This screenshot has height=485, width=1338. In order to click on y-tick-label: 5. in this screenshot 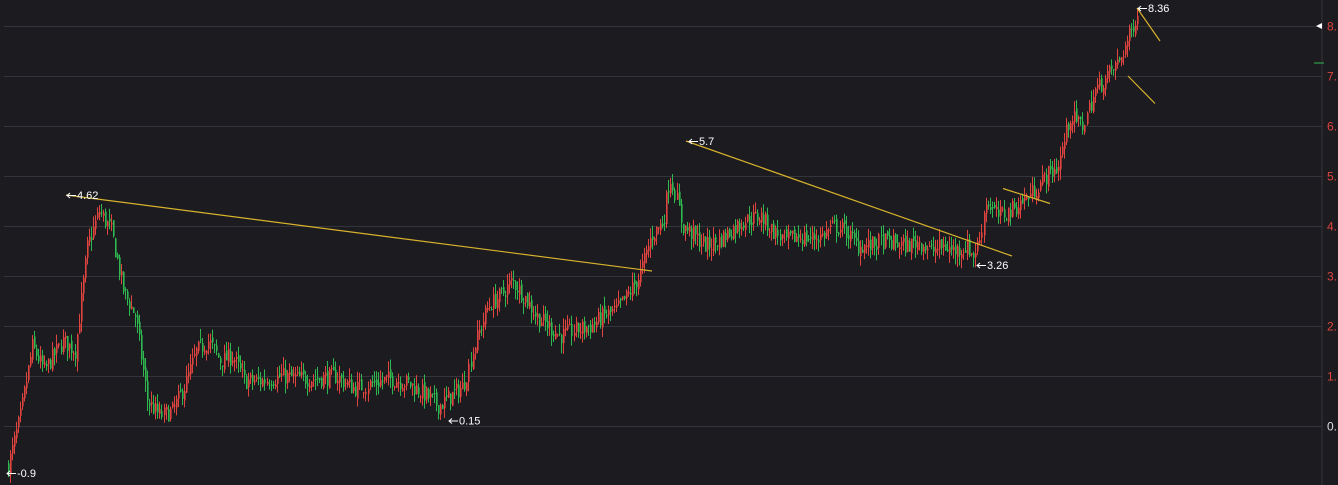, I will do `click(1332, 177)`.